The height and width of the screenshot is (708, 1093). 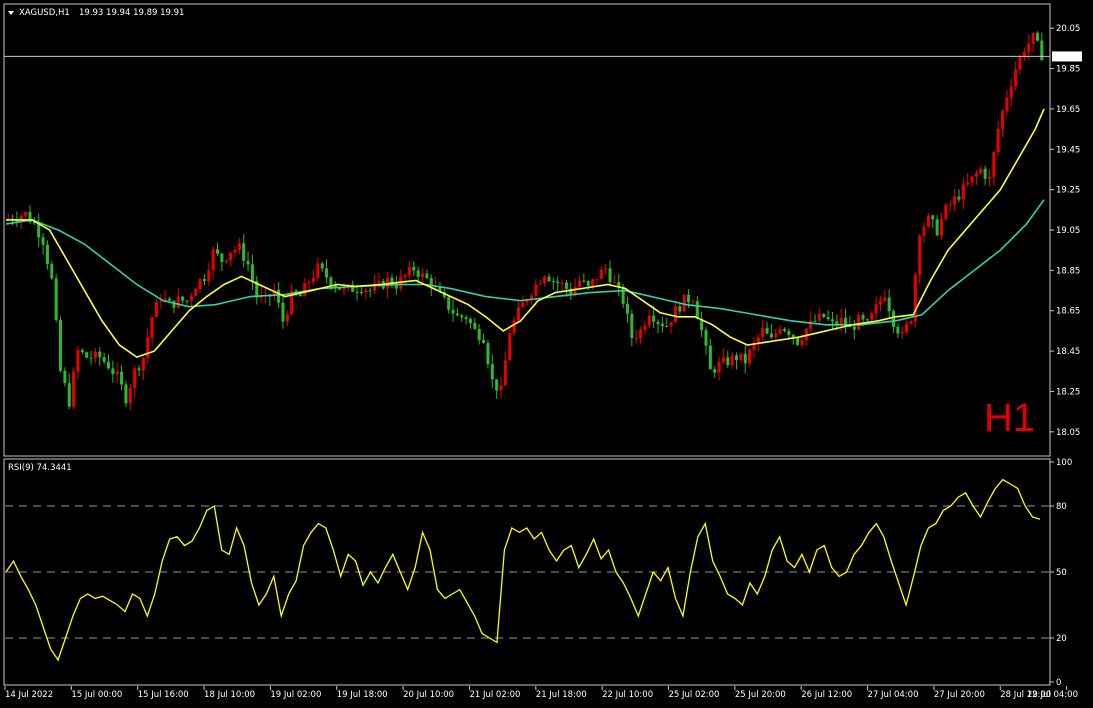 What do you see at coordinates (1061, 573) in the screenshot?
I see `rsi-axis: 100 80 50 20 0` at bounding box center [1061, 573].